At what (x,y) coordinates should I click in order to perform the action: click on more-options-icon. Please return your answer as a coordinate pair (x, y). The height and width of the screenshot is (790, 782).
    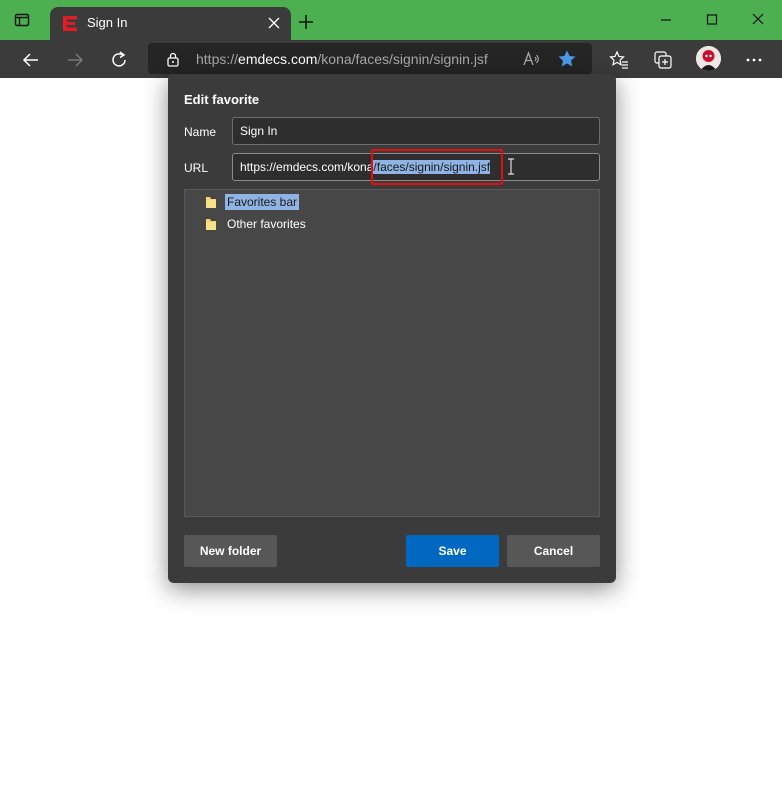
    Looking at the image, I should click on (754, 60).